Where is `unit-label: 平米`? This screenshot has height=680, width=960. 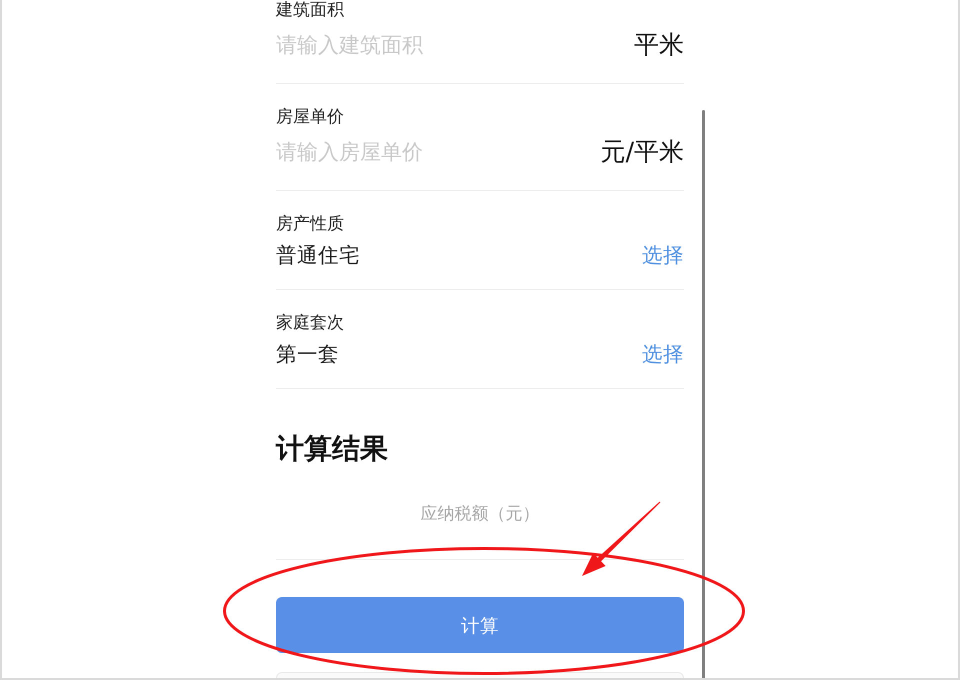 unit-label: 平米 is located at coordinates (659, 45).